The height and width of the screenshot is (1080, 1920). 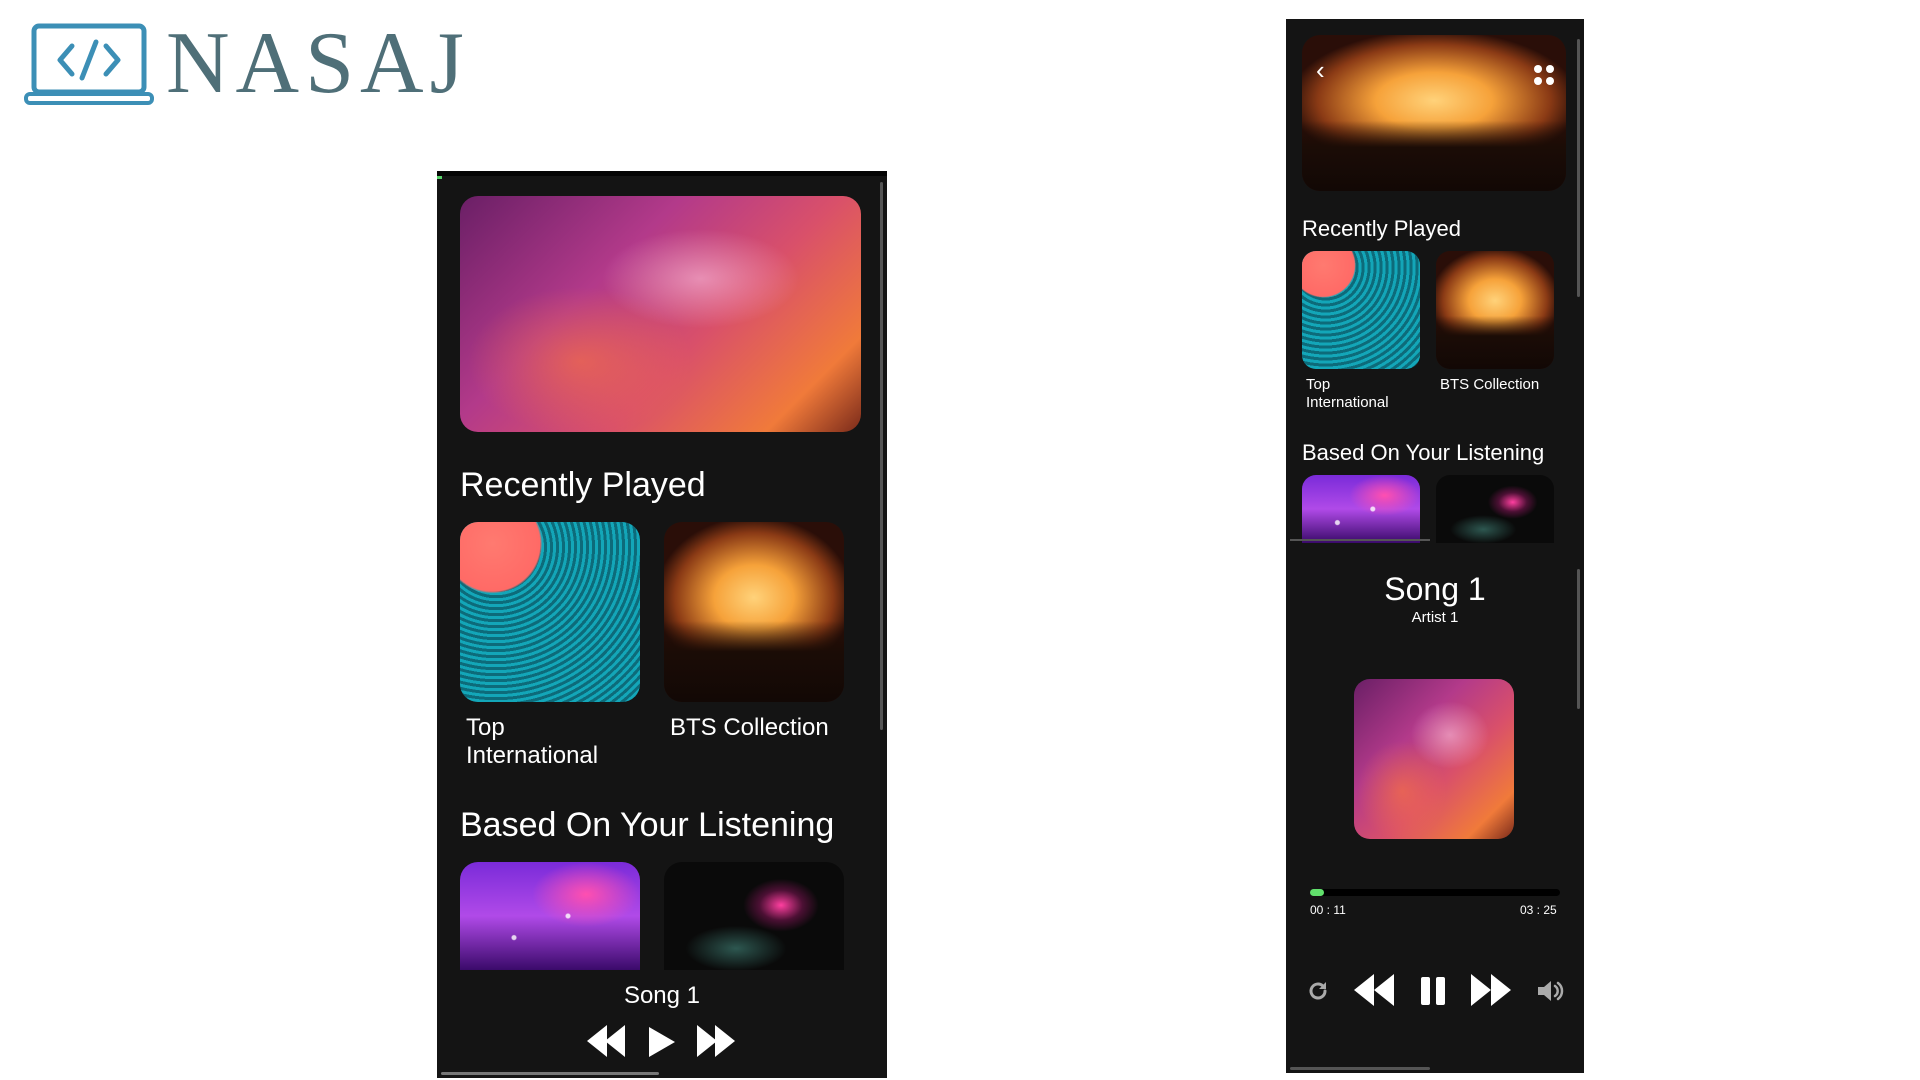 What do you see at coordinates (1318, 991) in the screenshot?
I see `repeat-icon` at bounding box center [1318, 991].